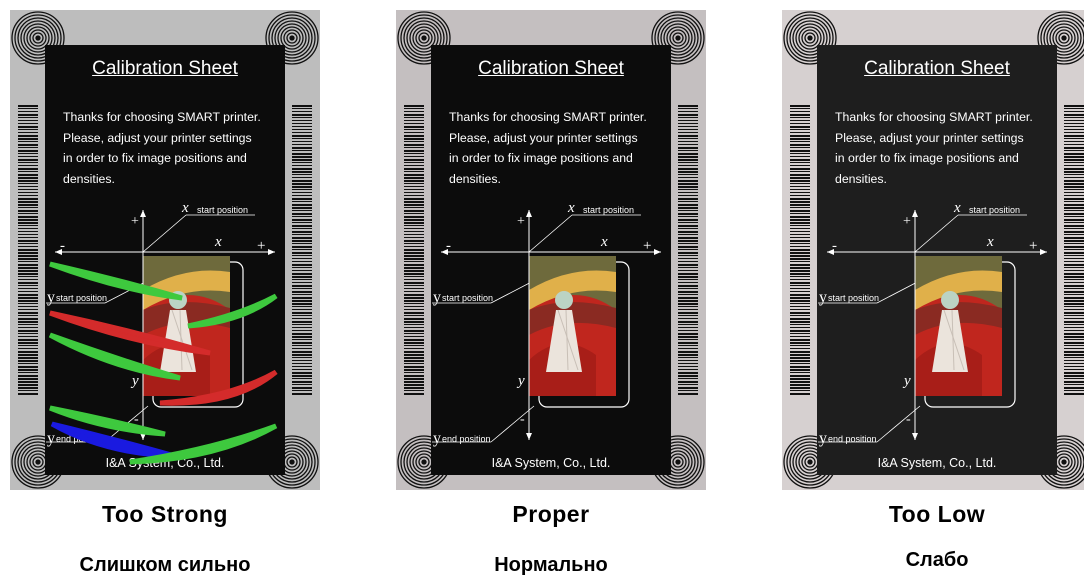  I want to click on caption-too-low-ru: Слабо, so click(937, 560).